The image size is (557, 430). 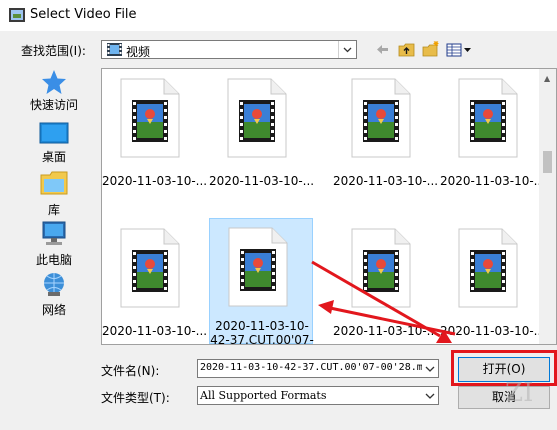 I want to click on new-folder-icon, so click(x=431, y=49).